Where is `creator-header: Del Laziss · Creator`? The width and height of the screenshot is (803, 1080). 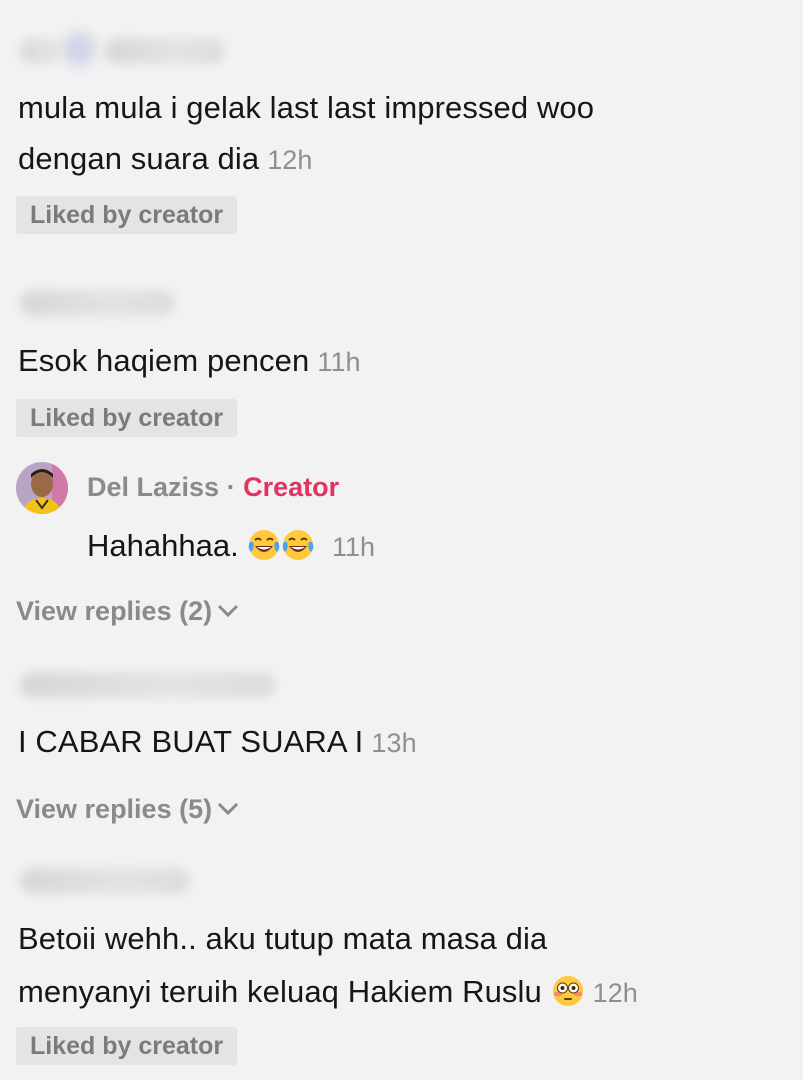 creator-header: Del Laziss · Creator is located at coordinates (213, 487).